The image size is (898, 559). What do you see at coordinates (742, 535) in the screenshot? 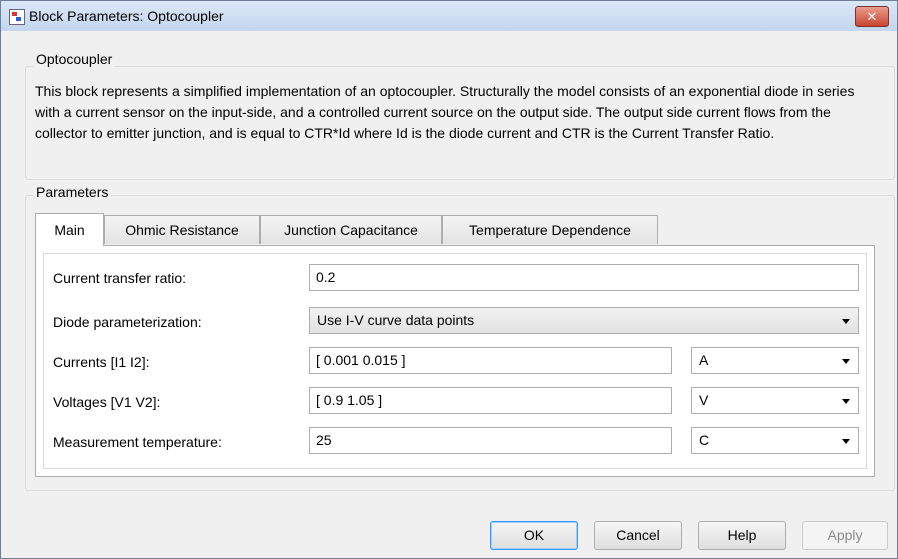
I see `help-button: Help` at bounding box center [742, 535].